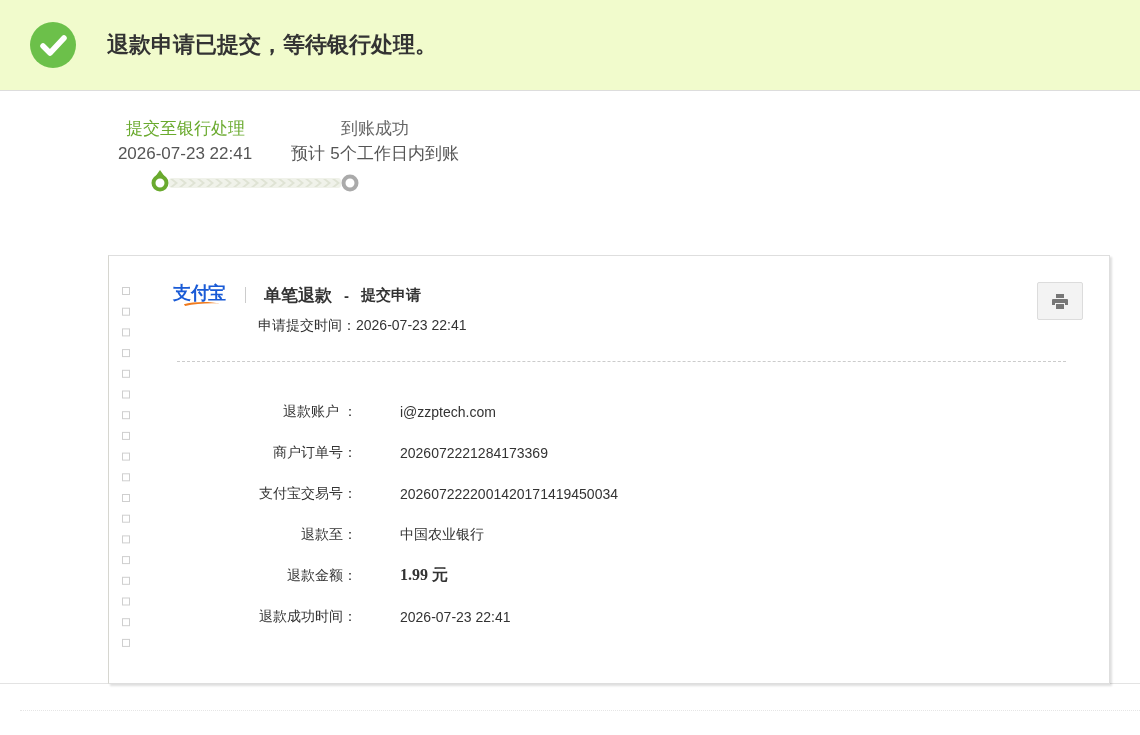  I want to click on field-label: 退款金额：, so click(321, 575).